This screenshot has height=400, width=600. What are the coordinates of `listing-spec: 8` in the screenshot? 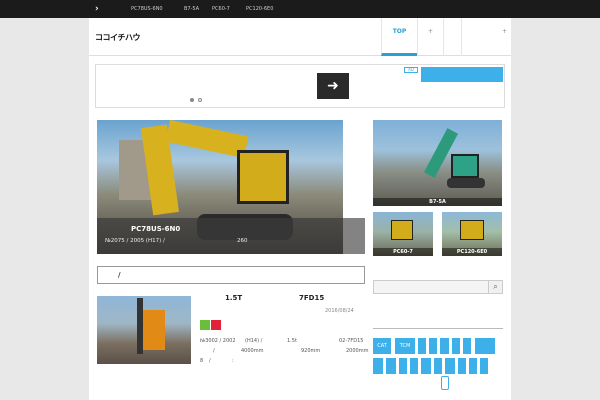 It's located at (202, 361).